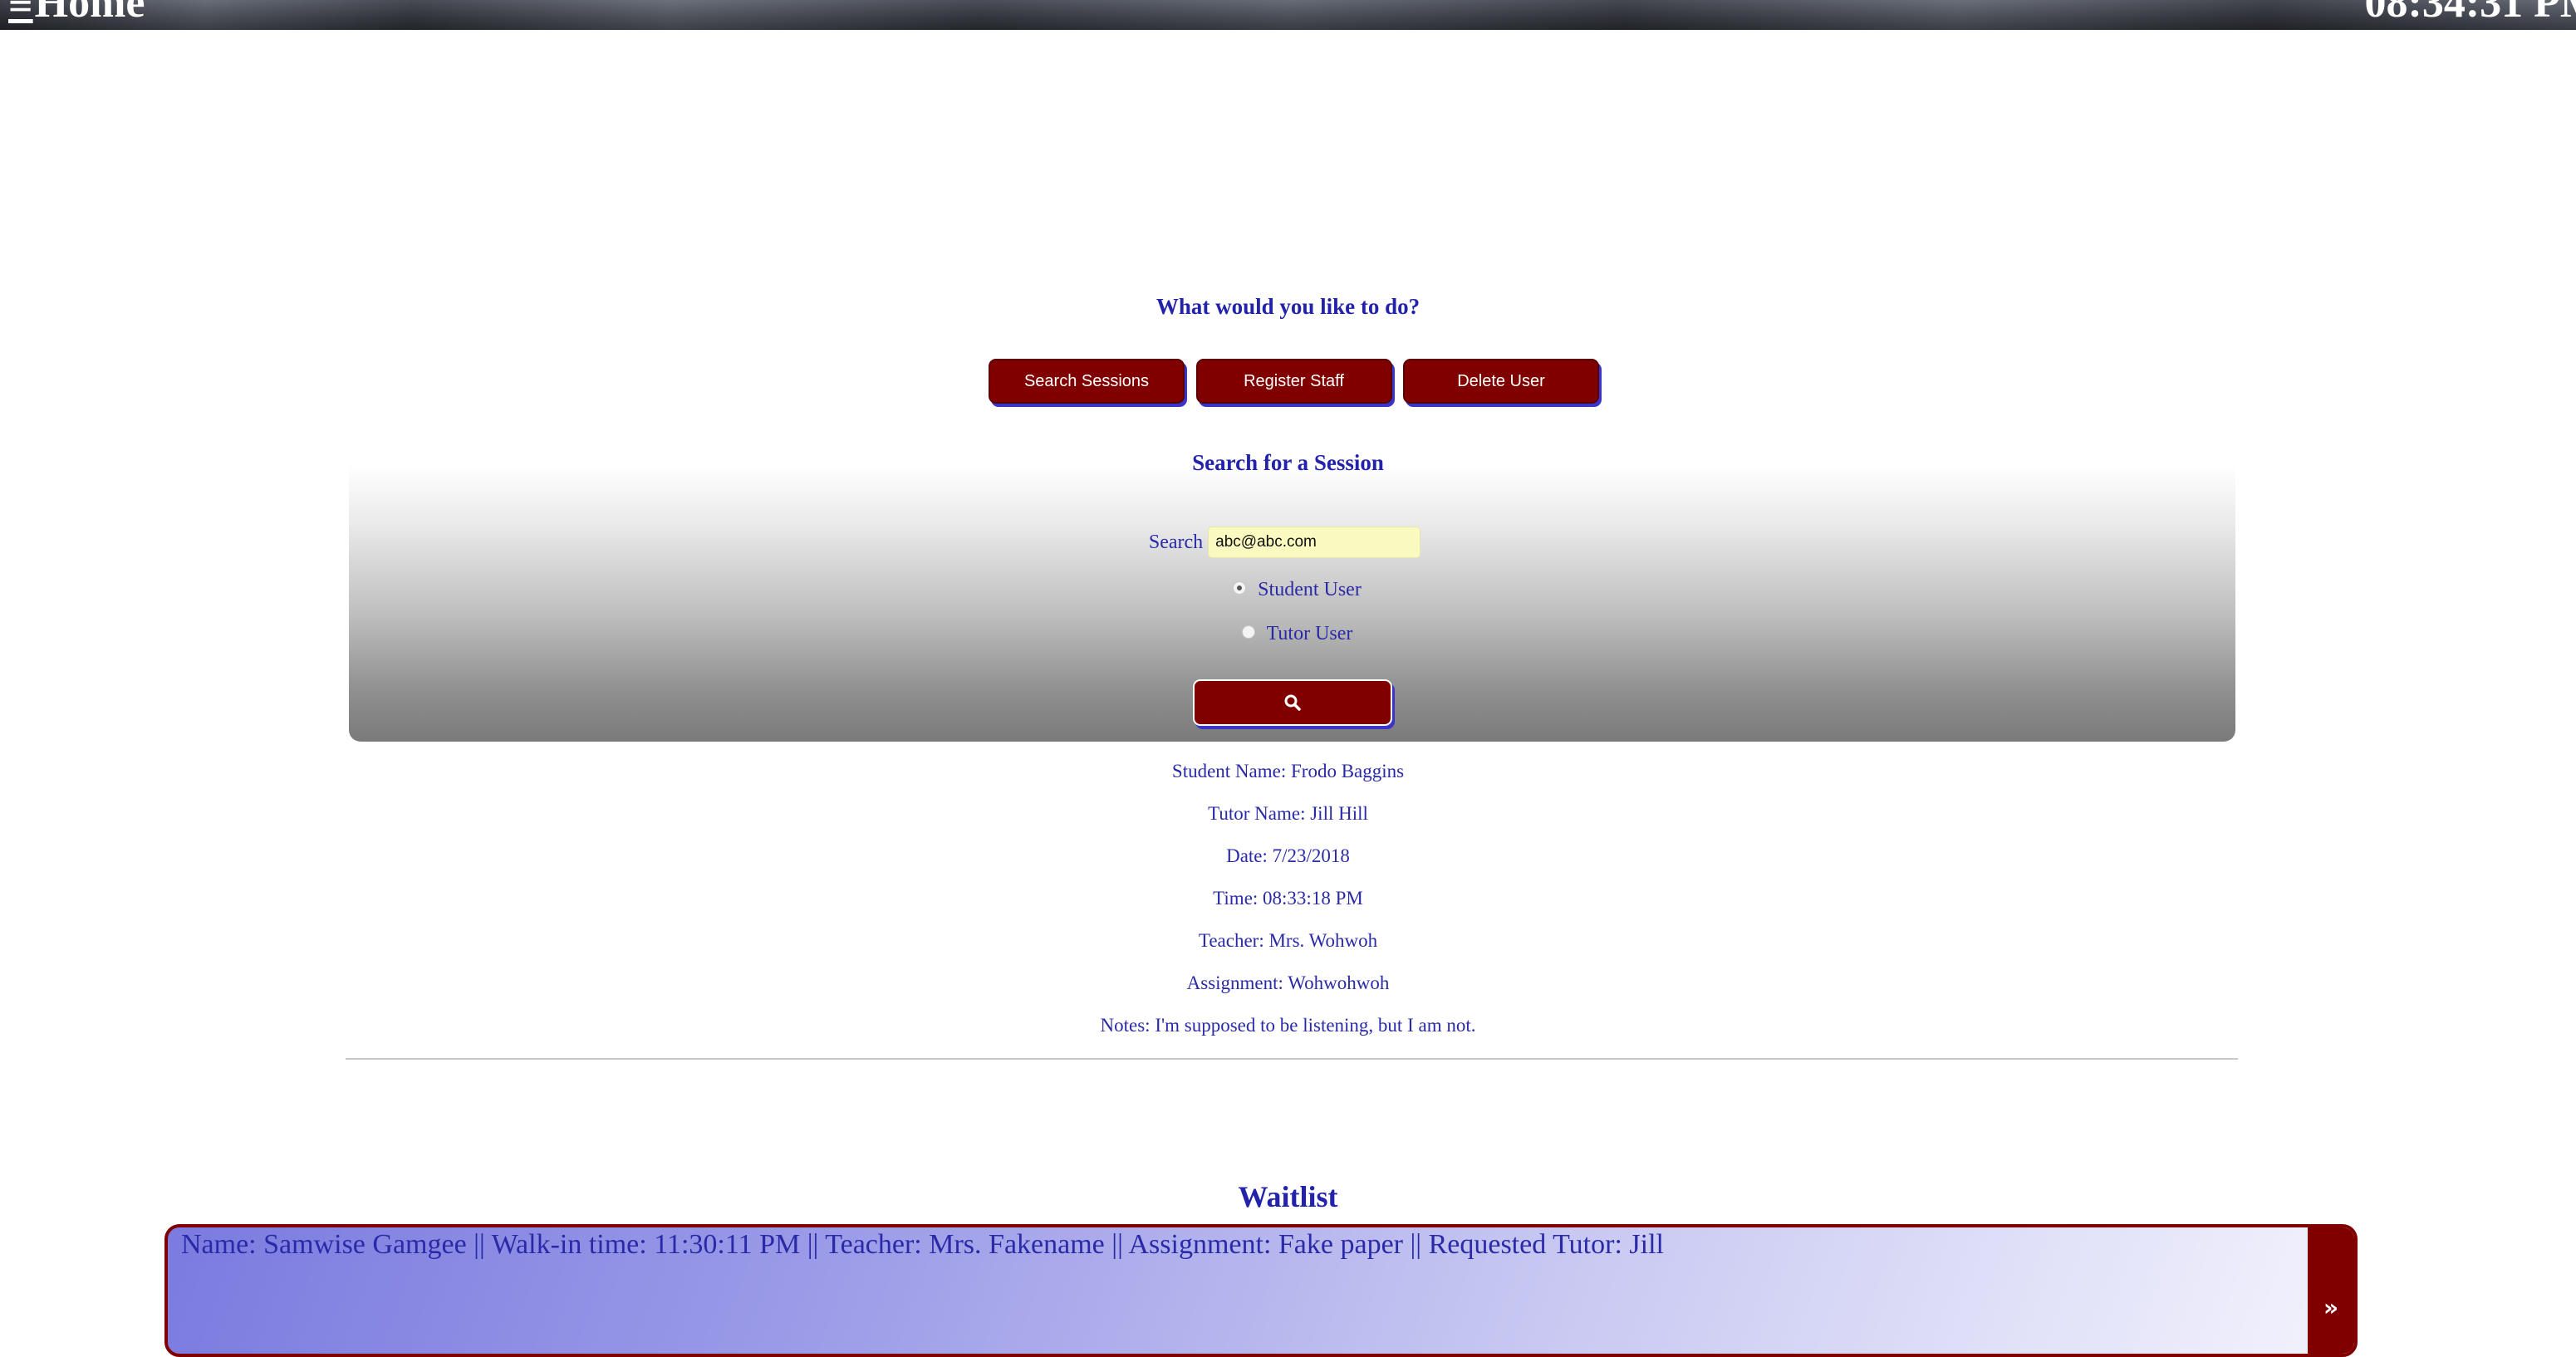  I want to click on tutor-user-label: Tutor User, so click(1309, 633).